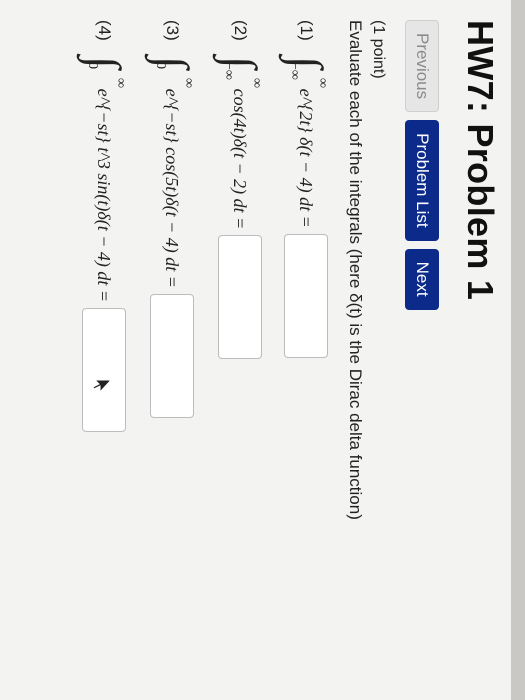 The width and height of the screenshot is (525, 700). I want to click on problem-part-2: (2) ∫ ∞ −∞ cos(4t)δ(t − 2) dt =, so click(240, 190).